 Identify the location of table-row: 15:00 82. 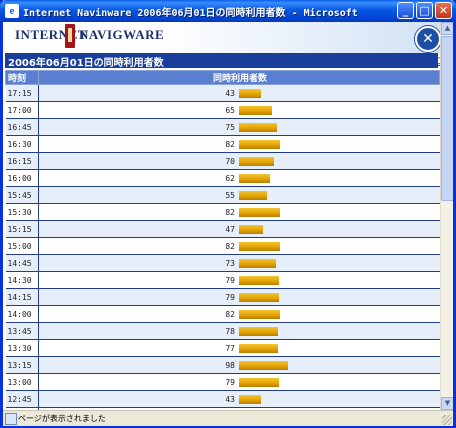
(222, 246).